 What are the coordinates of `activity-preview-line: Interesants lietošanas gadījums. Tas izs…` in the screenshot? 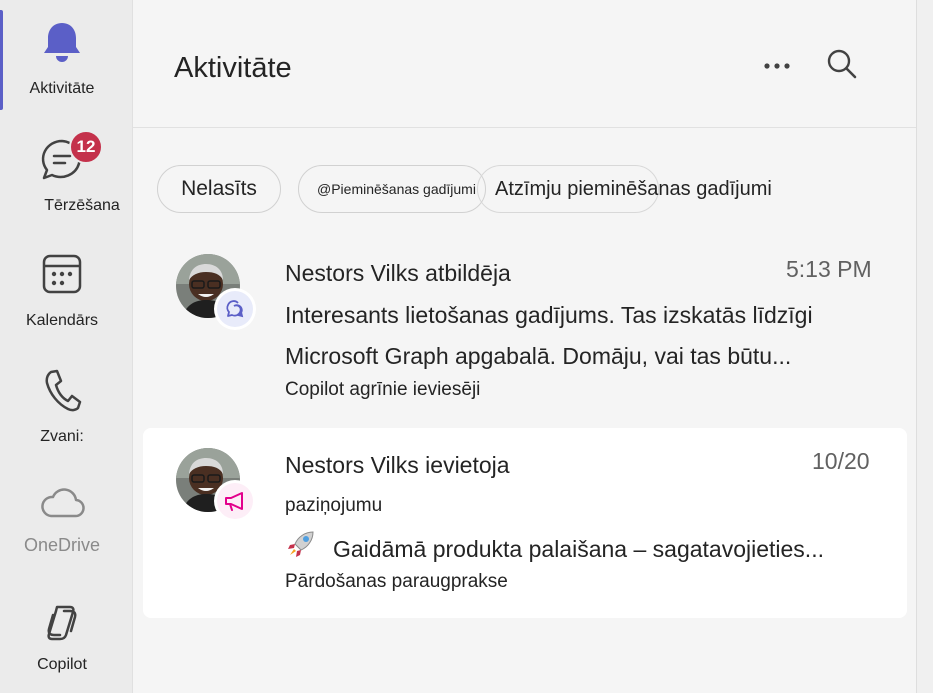 It's located at (549, 315).